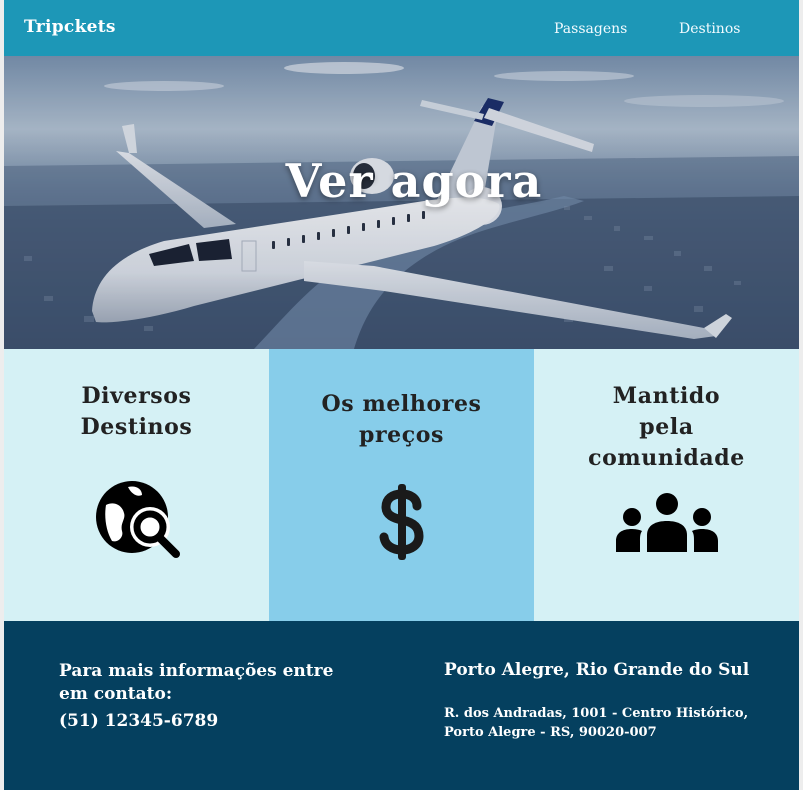  What do you see at coordinates (70, 27) in the screenshot?
I see `brand-logo: Tripckets` at bounding box center [70, 27].